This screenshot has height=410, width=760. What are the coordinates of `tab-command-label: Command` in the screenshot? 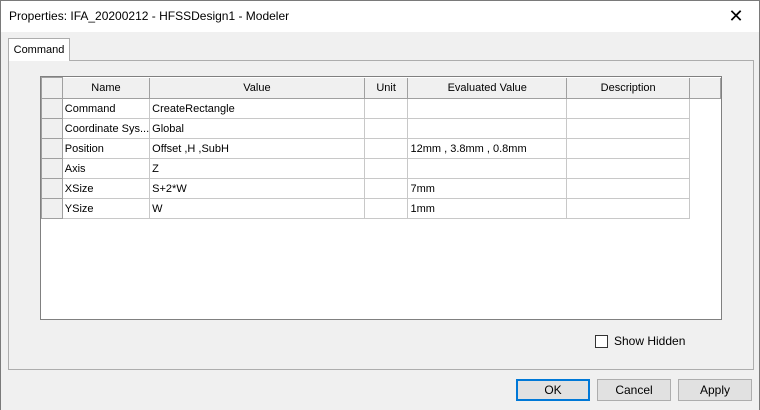 It's located at (39, 50).